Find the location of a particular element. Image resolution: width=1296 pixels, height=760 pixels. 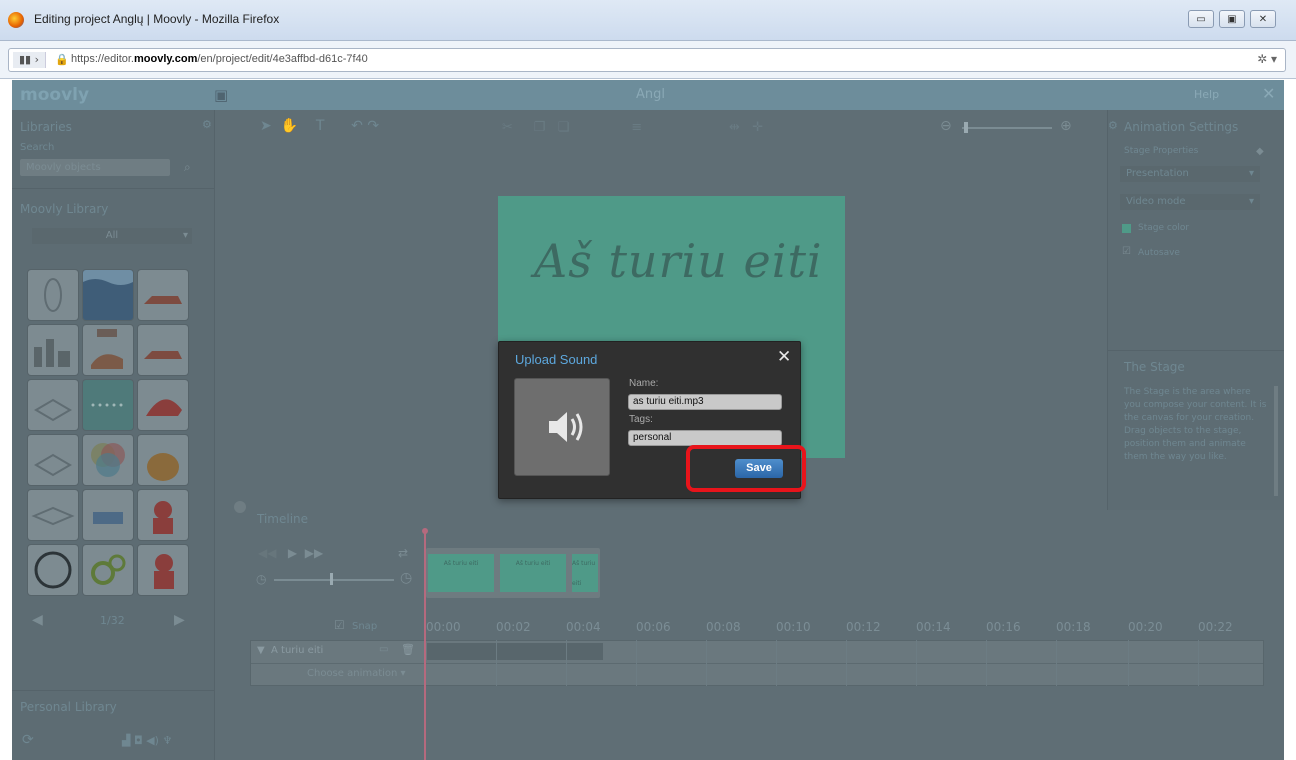

search-icon: ⌕ is located at coordinates (187, 167).